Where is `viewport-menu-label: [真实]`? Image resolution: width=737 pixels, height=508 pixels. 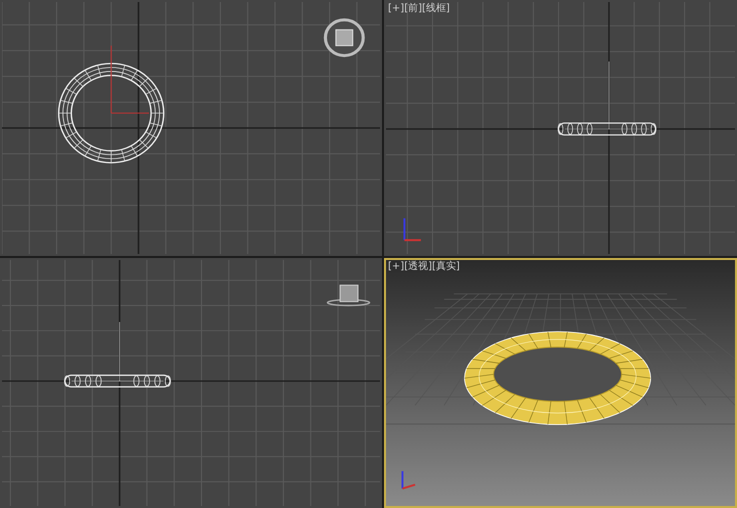 viewport-menu-label: [真实] is located at coordinates (446, 267).